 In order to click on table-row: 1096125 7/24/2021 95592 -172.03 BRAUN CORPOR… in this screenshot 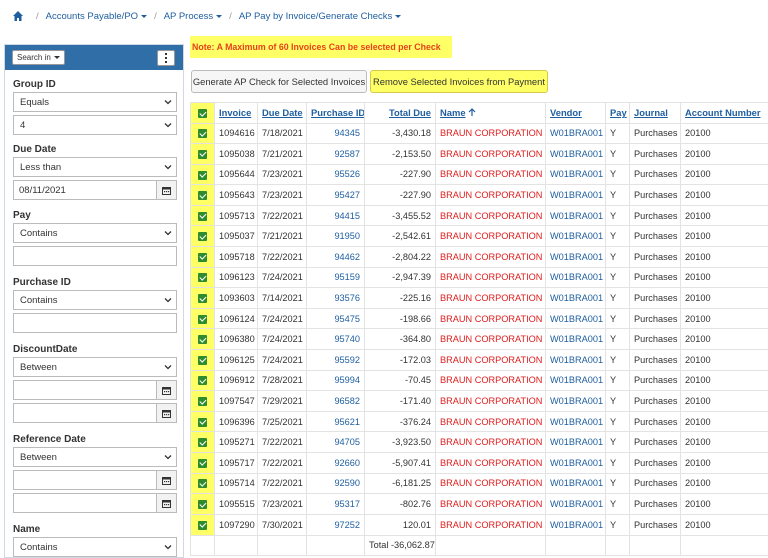, I will do `click(479, 360)`.